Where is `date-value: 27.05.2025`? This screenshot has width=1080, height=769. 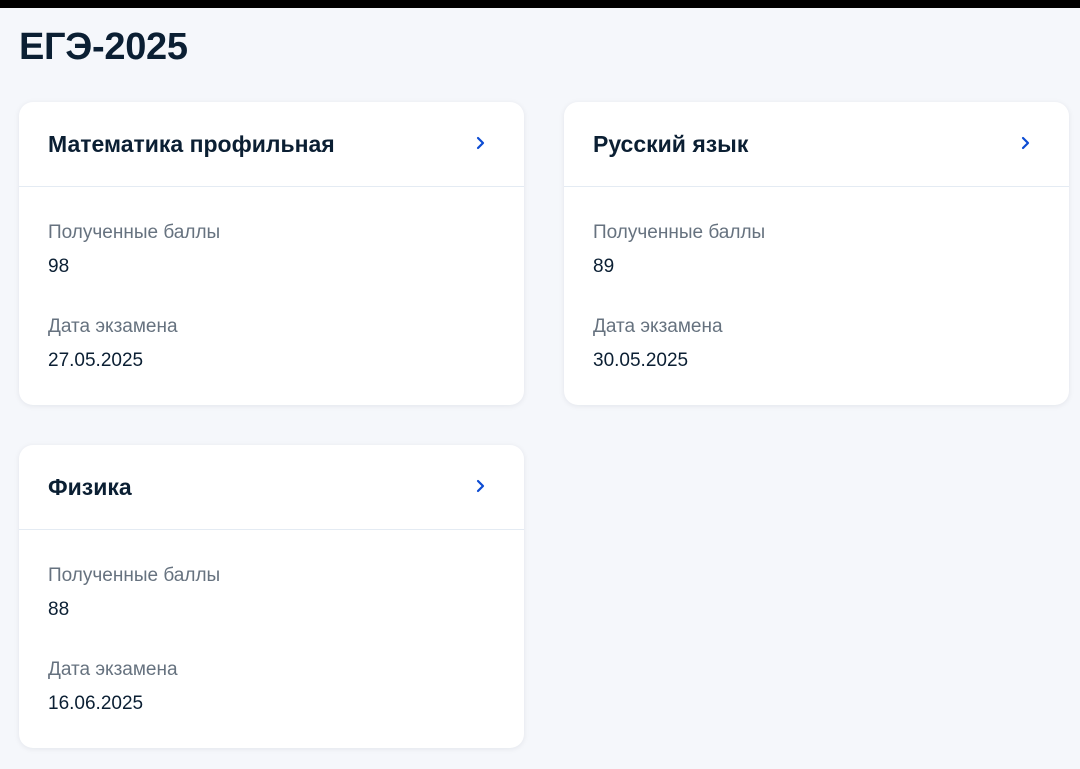 date-value: 27.05.2025 is located at coordinates (96, 360).